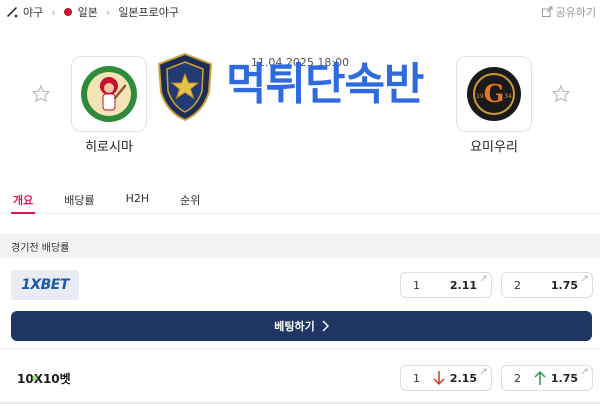 The height and width of the screenshot is (404, 600). I want to click on home-team-name: 히로시마, so click(109, 145).